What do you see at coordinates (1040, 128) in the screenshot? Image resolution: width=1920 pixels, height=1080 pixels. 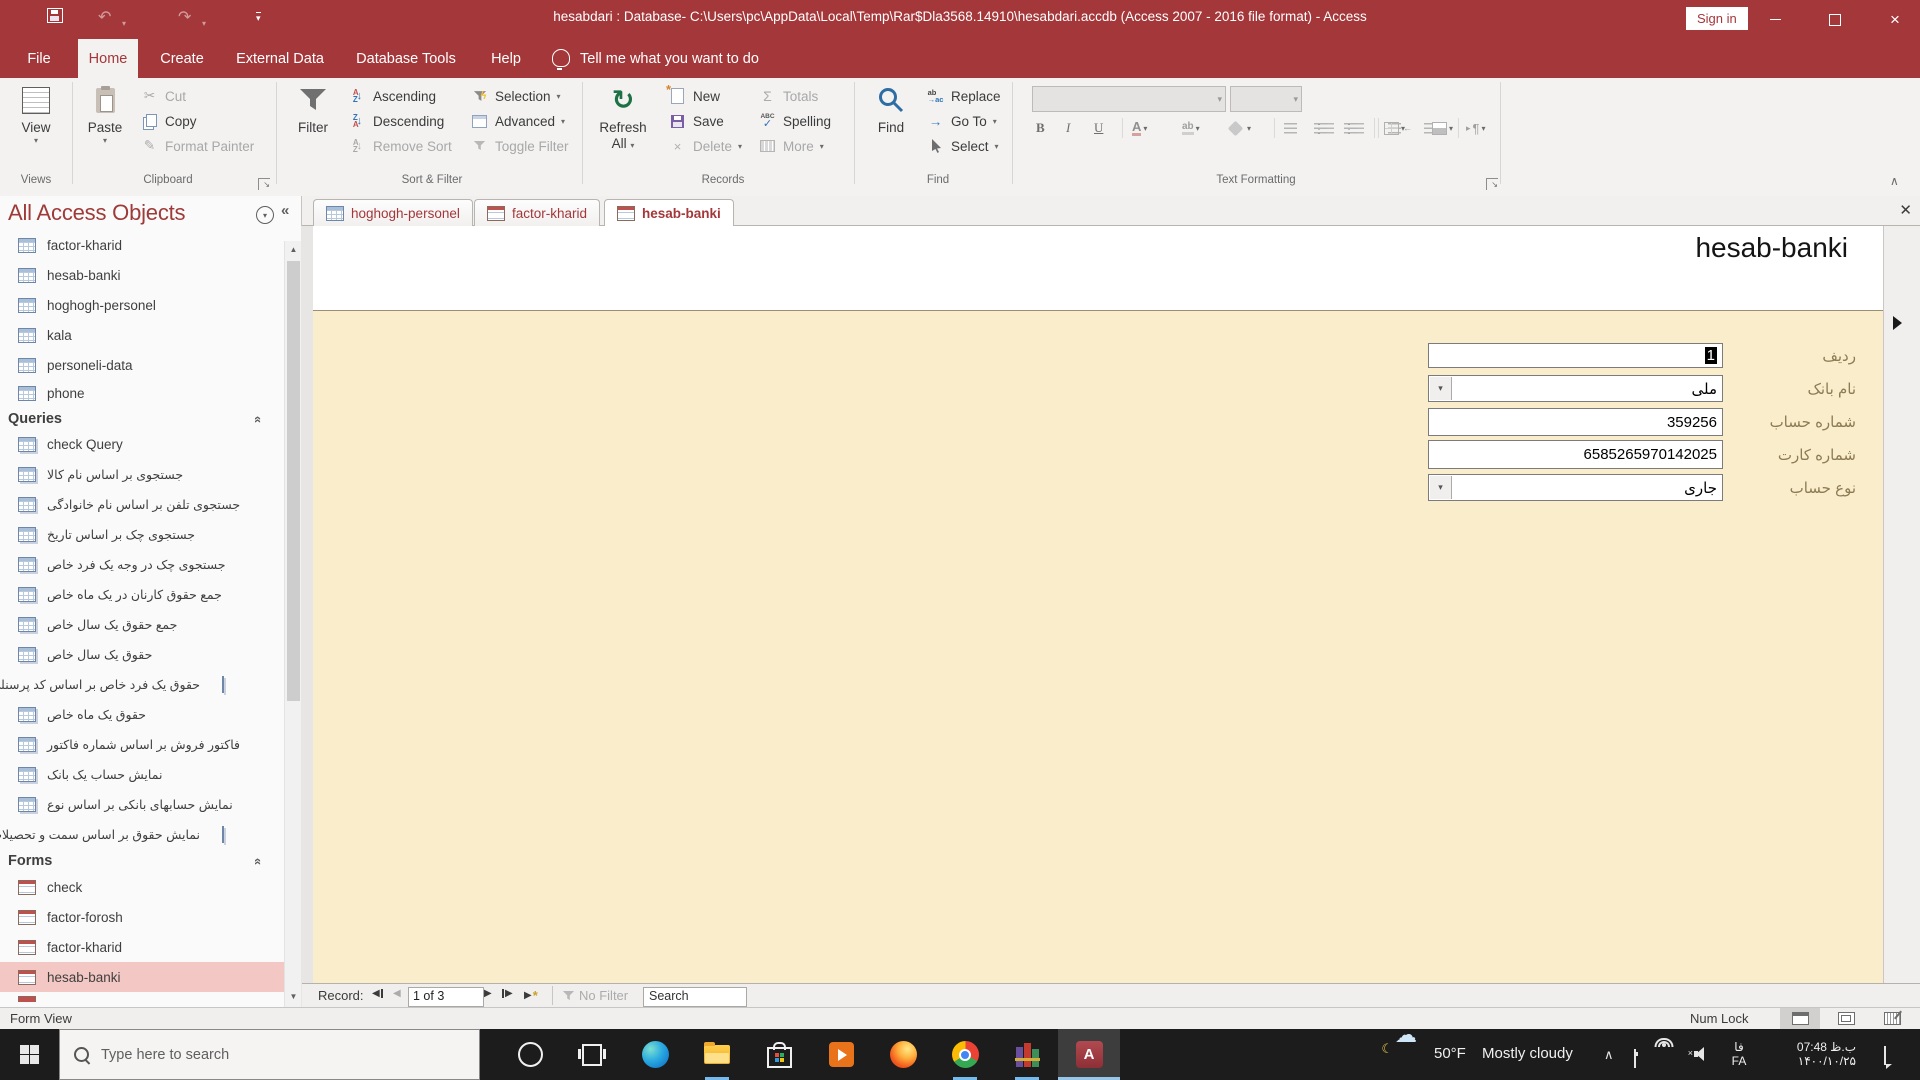 I see `bold-button: B` at bounding box center [1040, 128].